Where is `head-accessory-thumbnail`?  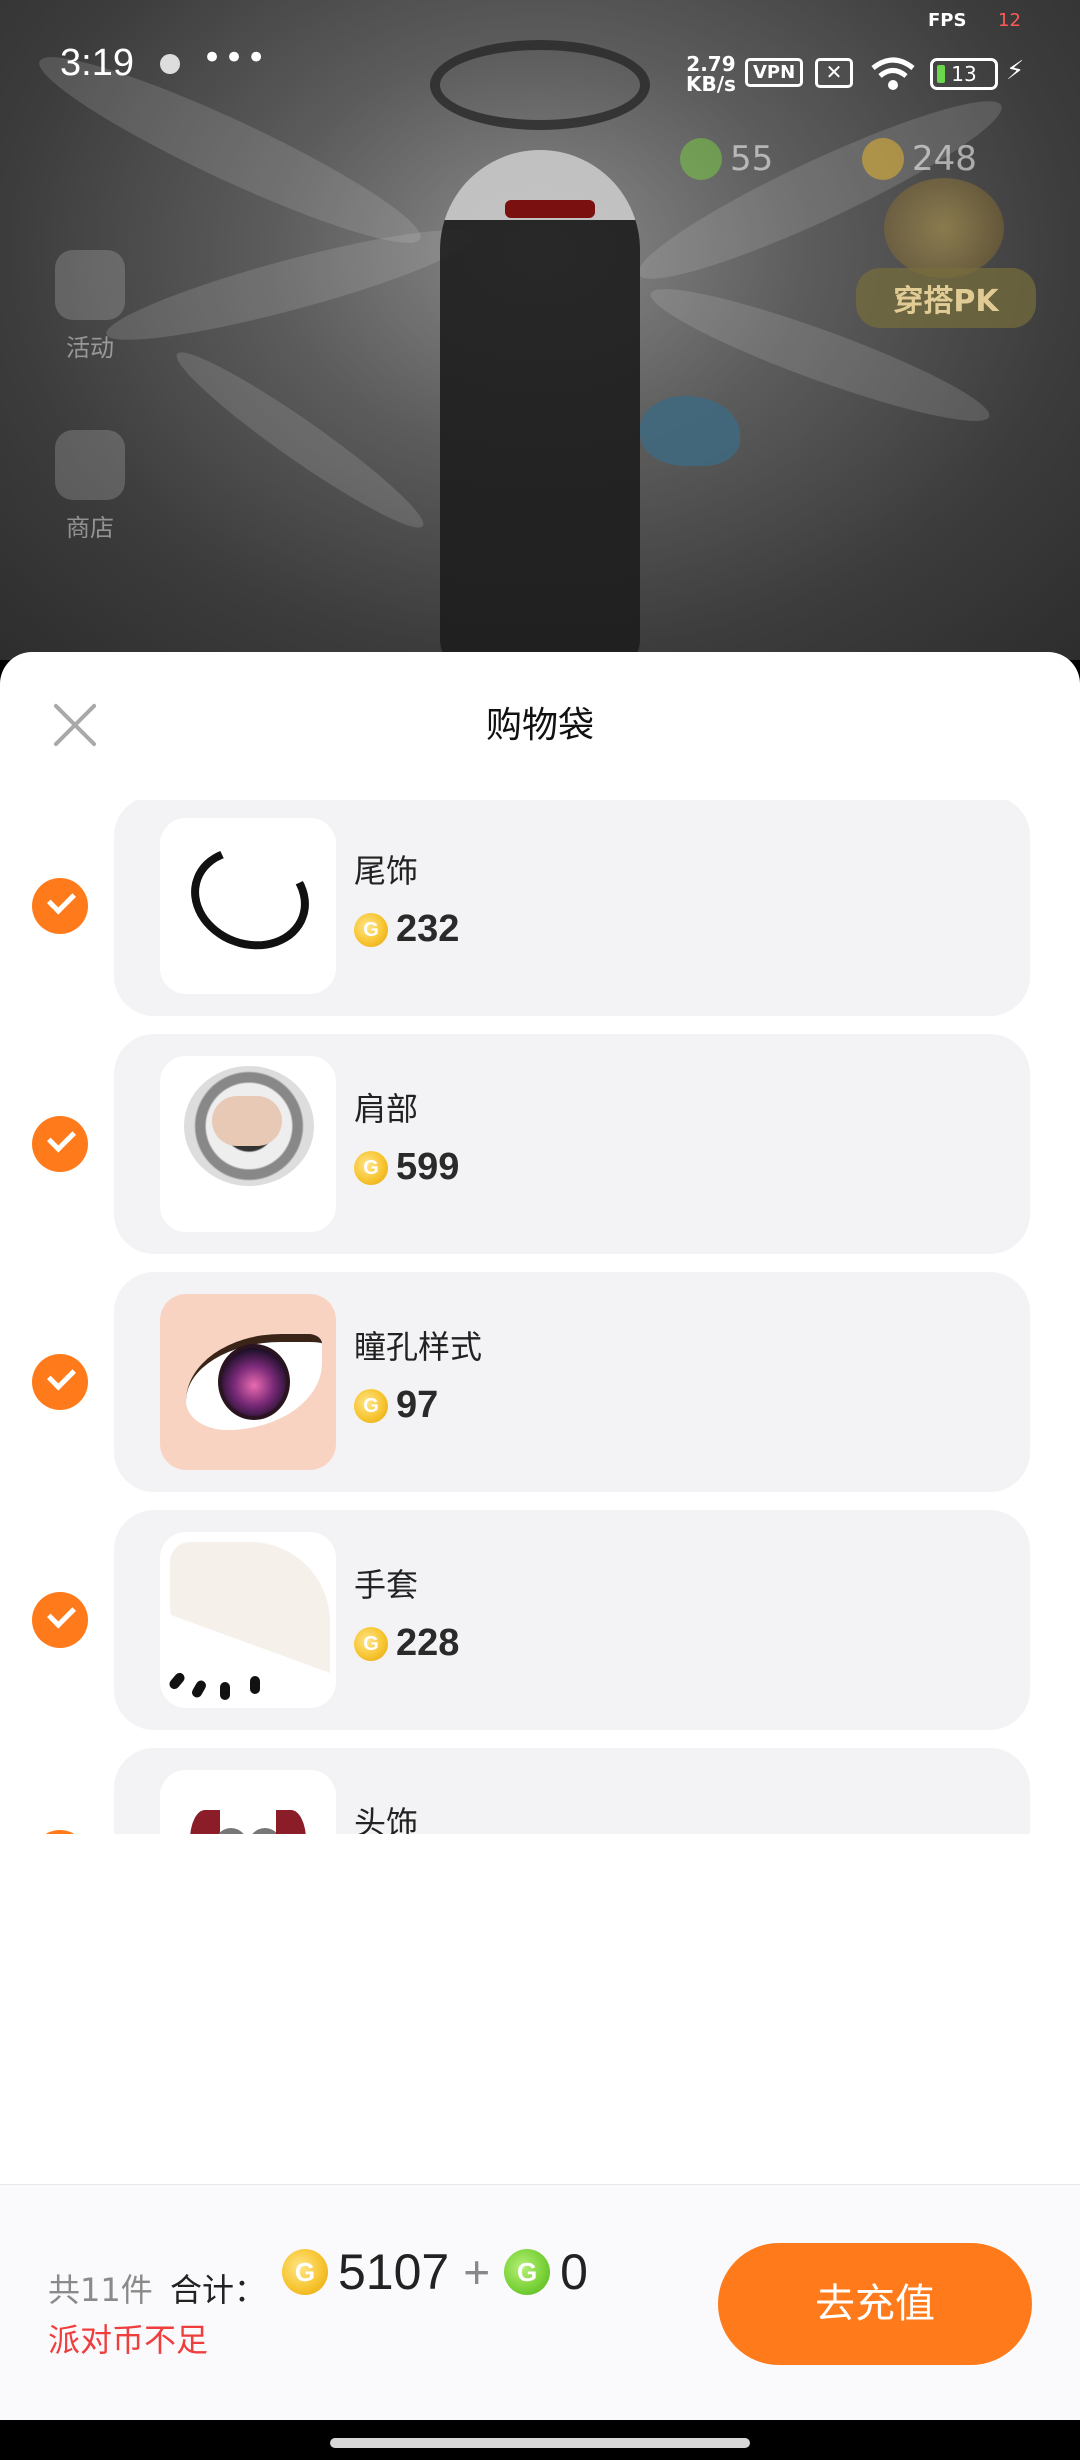
head-accessory-thumbnail is located at coordinates (248, 1802).